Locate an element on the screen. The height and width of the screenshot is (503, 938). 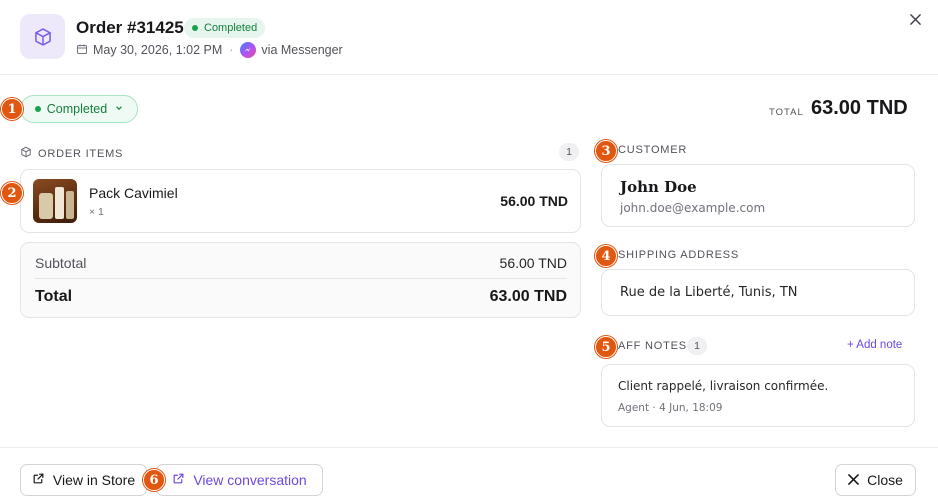
shipping-label: SHIPPING ADDRESS is located at coordinates (678, 255).